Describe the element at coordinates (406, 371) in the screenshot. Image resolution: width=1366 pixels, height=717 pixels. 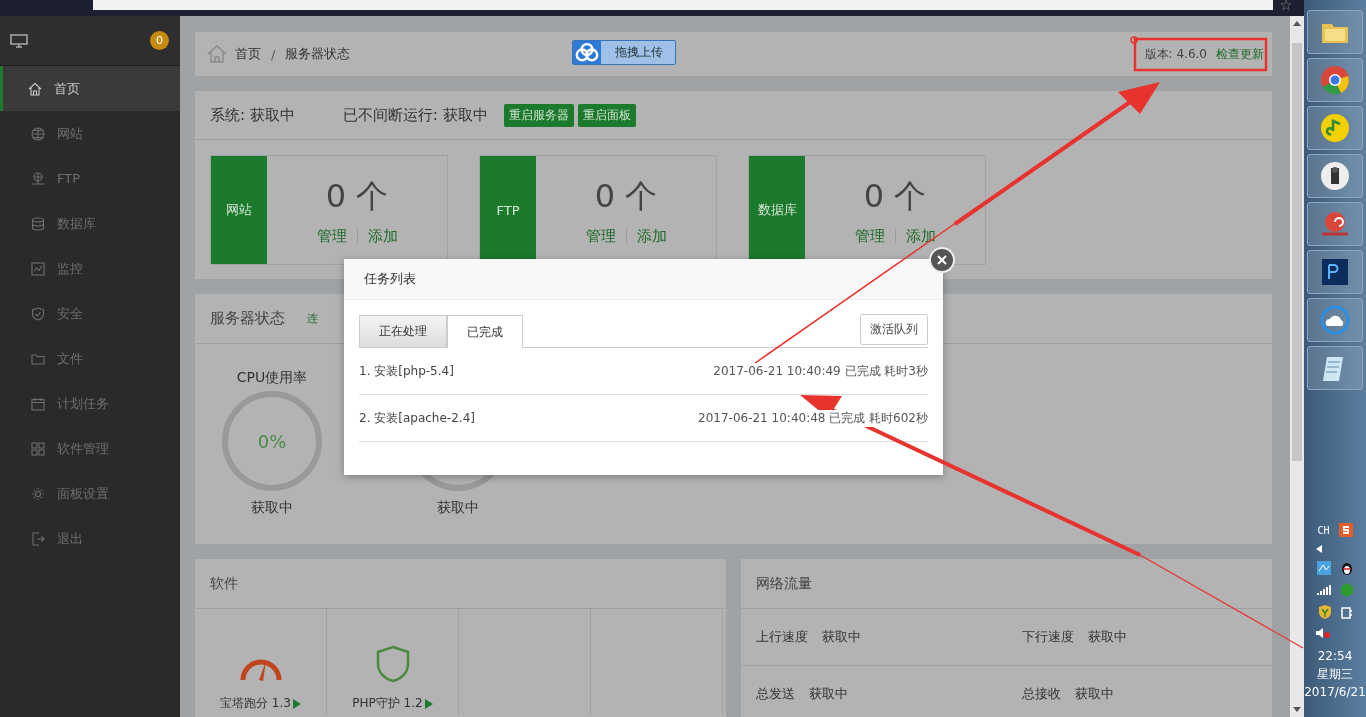
I see `task-name: 1. 安装[php-5.4]` at that location.